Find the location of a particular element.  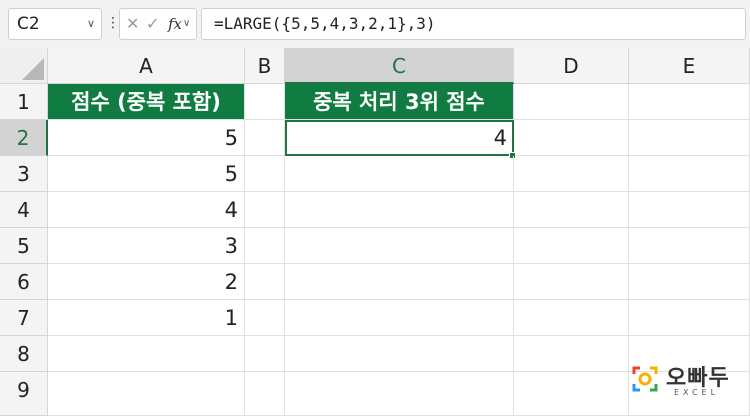

cell-e6 is located at coordinates (689, 282).